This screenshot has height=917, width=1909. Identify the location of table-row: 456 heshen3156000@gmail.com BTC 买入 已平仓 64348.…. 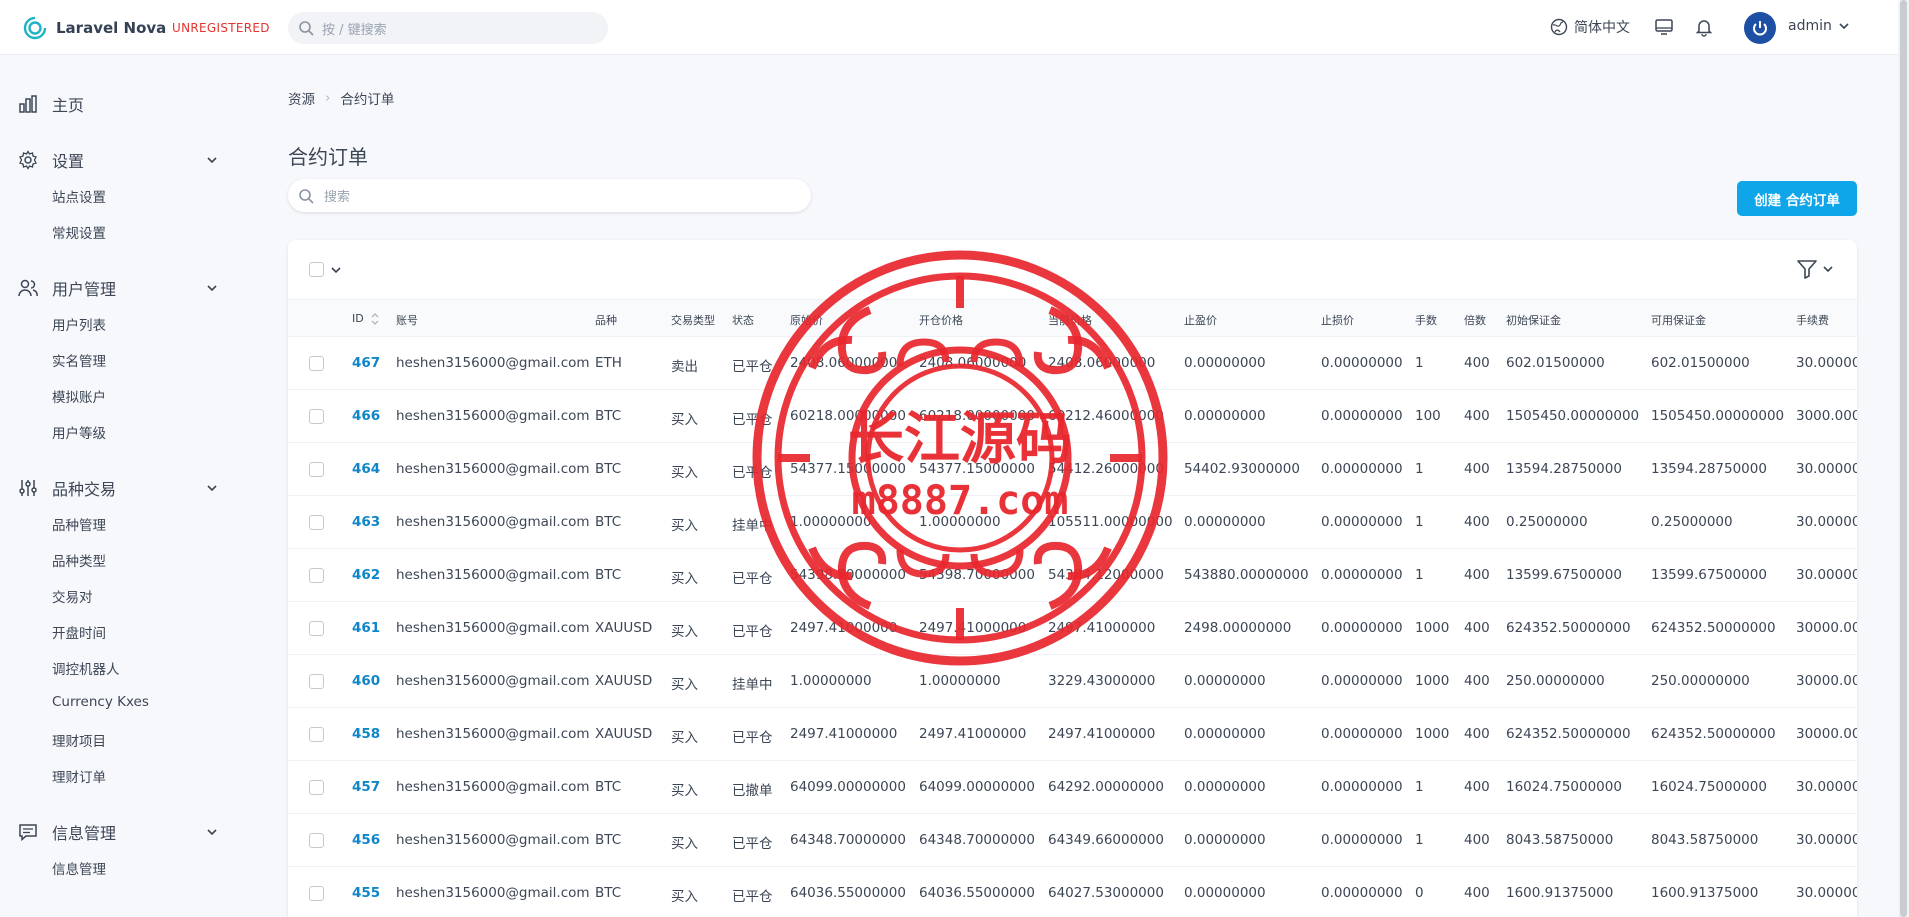
(1072, 840).